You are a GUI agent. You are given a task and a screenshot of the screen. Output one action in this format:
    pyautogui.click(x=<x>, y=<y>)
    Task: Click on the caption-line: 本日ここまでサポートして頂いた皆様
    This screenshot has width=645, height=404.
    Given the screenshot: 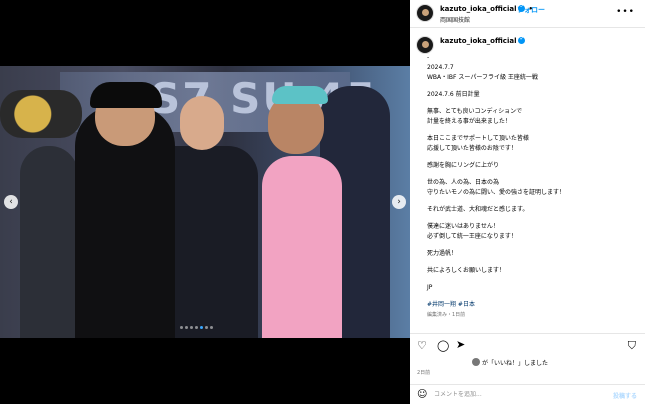 What is the action you would take?
    pyautogui.click(x=478, y=138)
    